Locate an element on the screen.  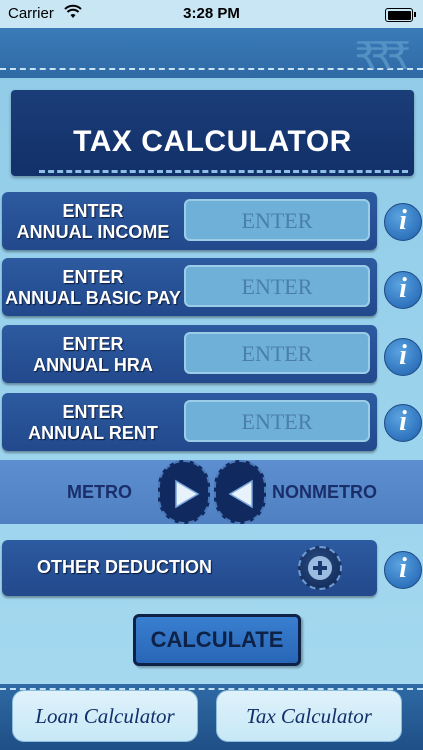
annual-rent-info-icon: i is located at coordinates (403, 423).